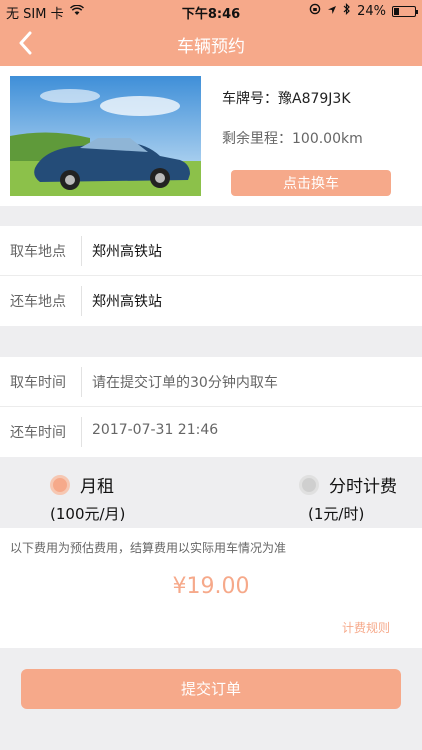 The height and width of the screenshot is (750, 422). What do you see at coordinates (155, 430) in the screenshot?
I see `return-time-value: 2017-07-31 21:46` at bounding box center [155, 430].